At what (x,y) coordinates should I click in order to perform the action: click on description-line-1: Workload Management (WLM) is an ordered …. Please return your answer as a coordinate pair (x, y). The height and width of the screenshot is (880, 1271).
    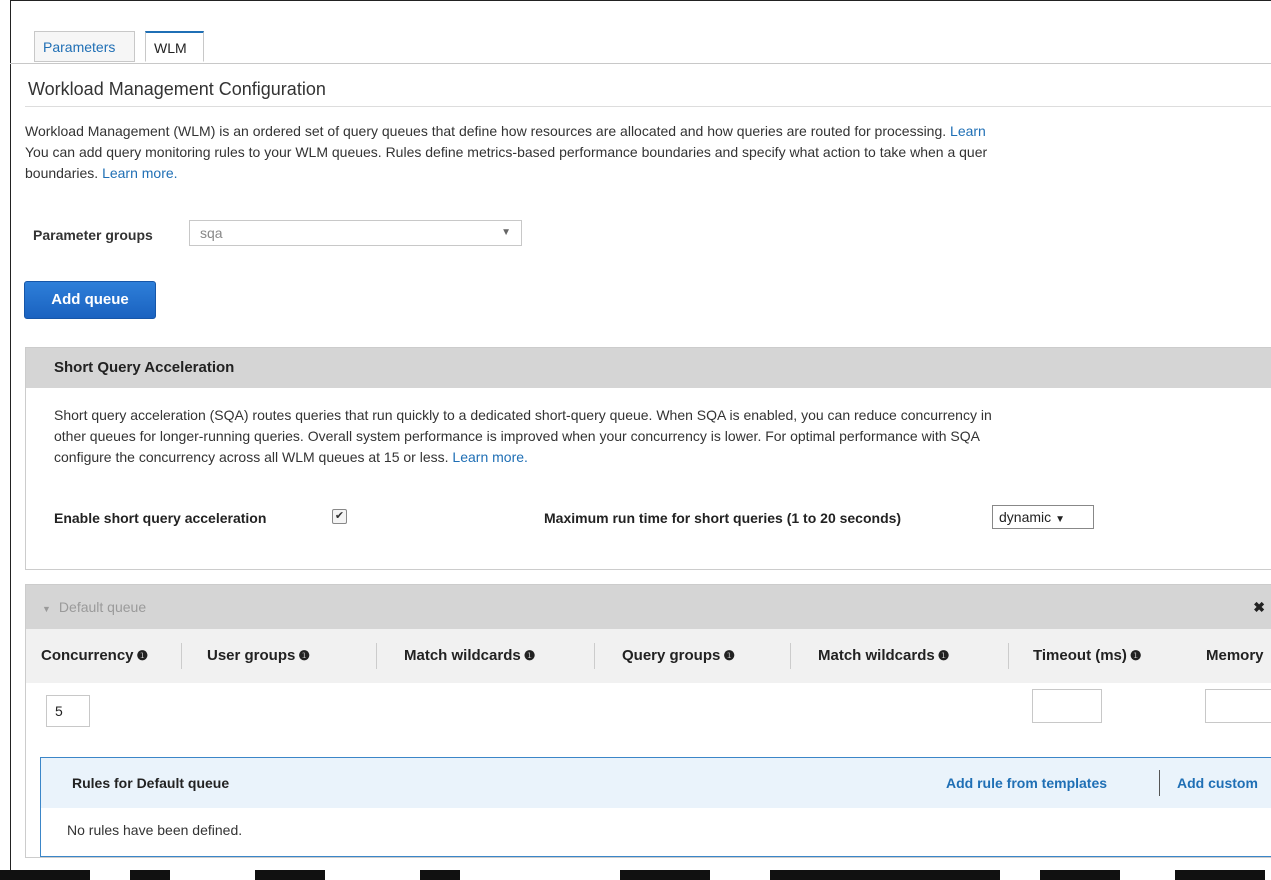
    Looking at the image, I should click on (645, 131).